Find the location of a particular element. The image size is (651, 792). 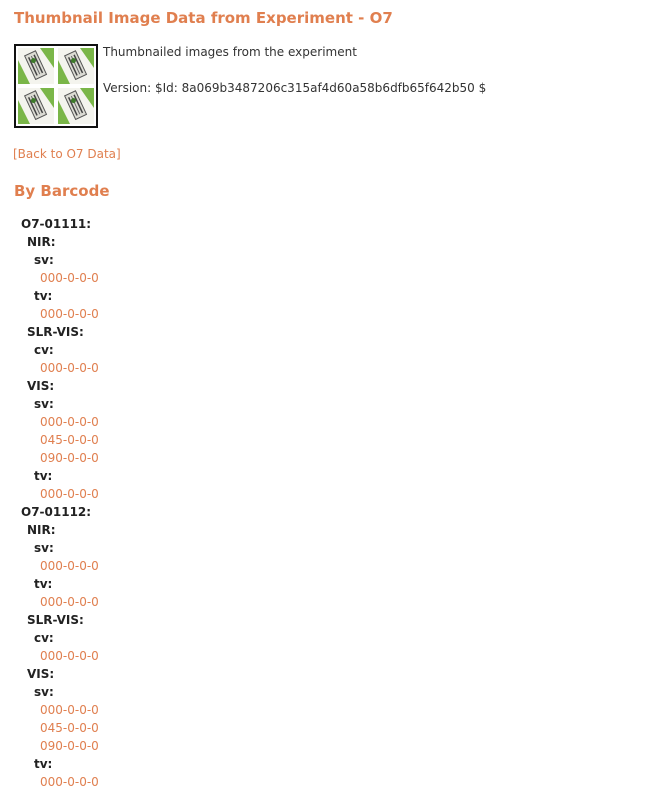

plant-thumbnails-graphic is located at coordinates (56, 86).